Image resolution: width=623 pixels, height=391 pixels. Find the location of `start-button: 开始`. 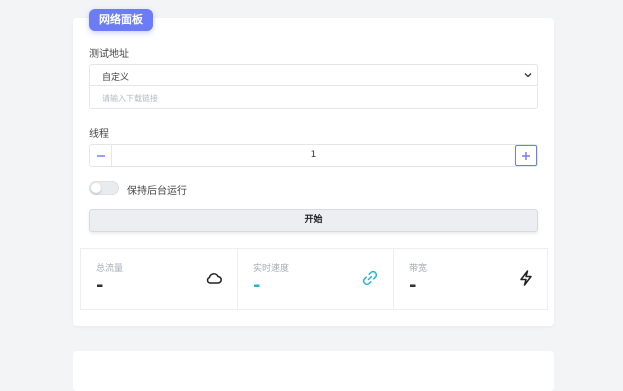

start-button: 开始 is located at coordinates (313, 220).